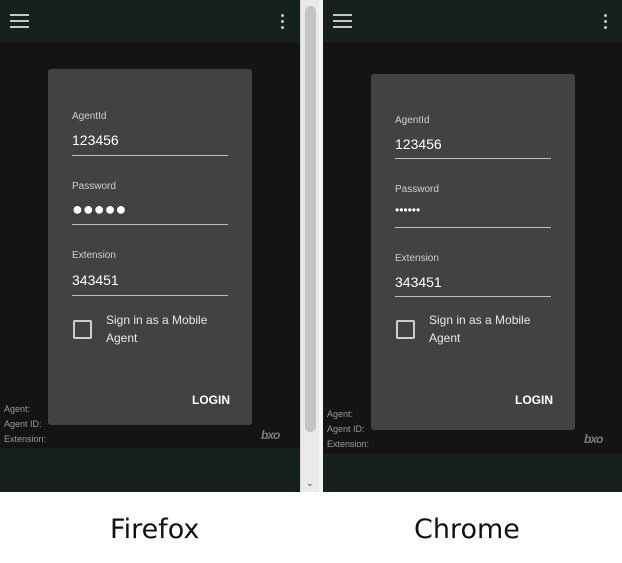 This screenshot has width=622, height=563. Describe the element at coordinates (310, 483) in the screenshot. I see `scroll-down-arrow-icon: ⌄` at that location.